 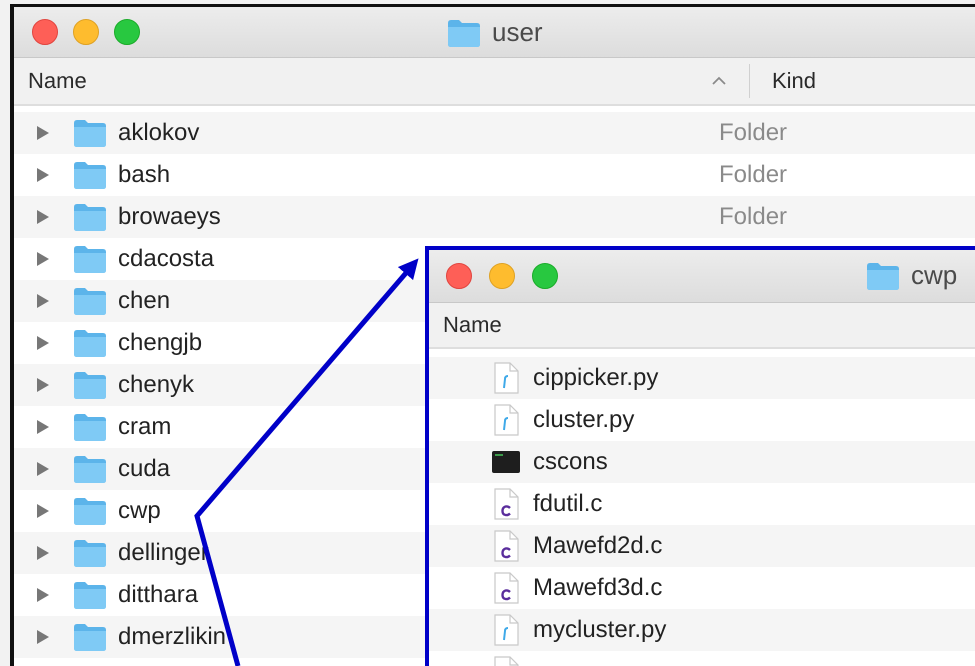 What do you see at coordinates (166, 258) in the screenshot?
I see `file-name: cdacosta` at bounding box center [166, 258].